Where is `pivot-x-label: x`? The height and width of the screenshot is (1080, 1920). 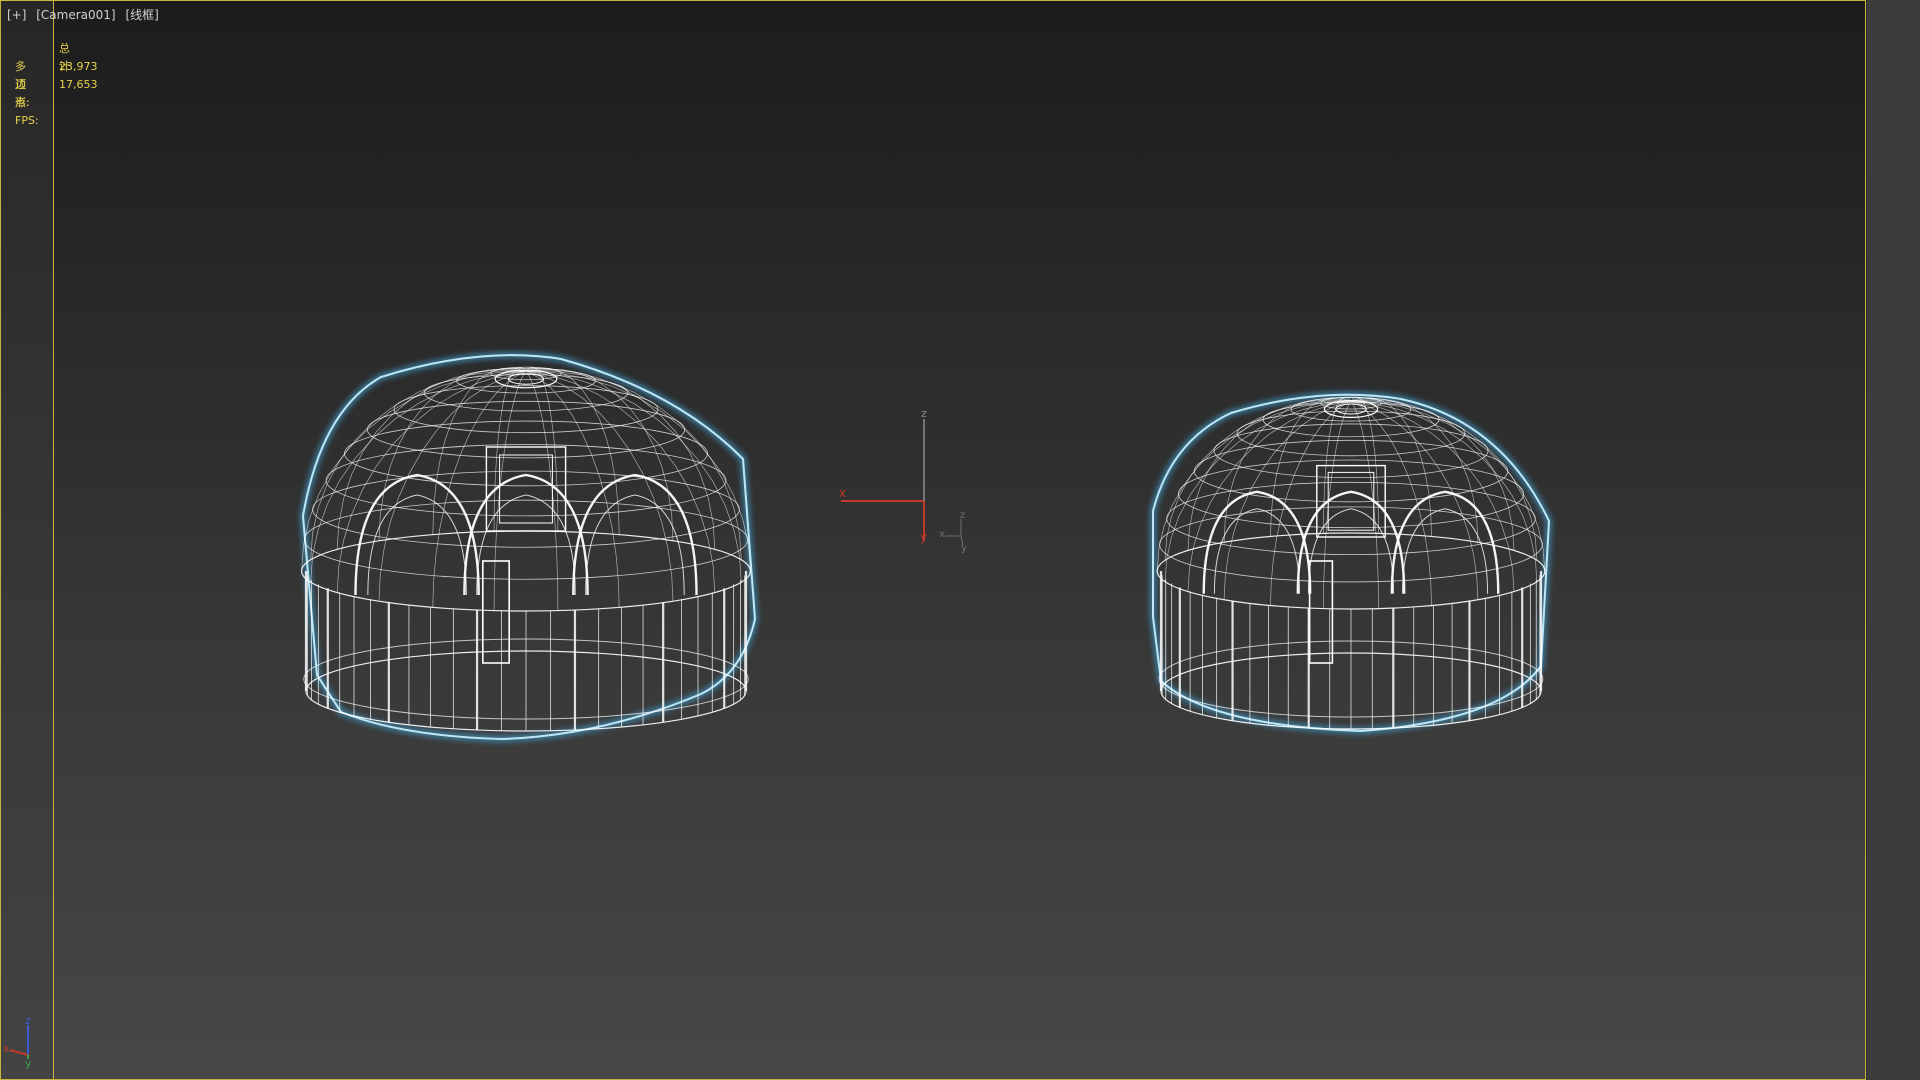
pivot-x-label: x is located at coordinates (942, 534).